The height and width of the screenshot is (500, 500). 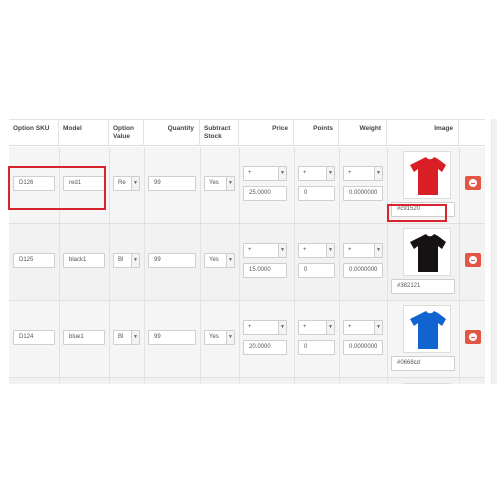 I want to click on option-sku-input: D126, so click(x=34, y=183).